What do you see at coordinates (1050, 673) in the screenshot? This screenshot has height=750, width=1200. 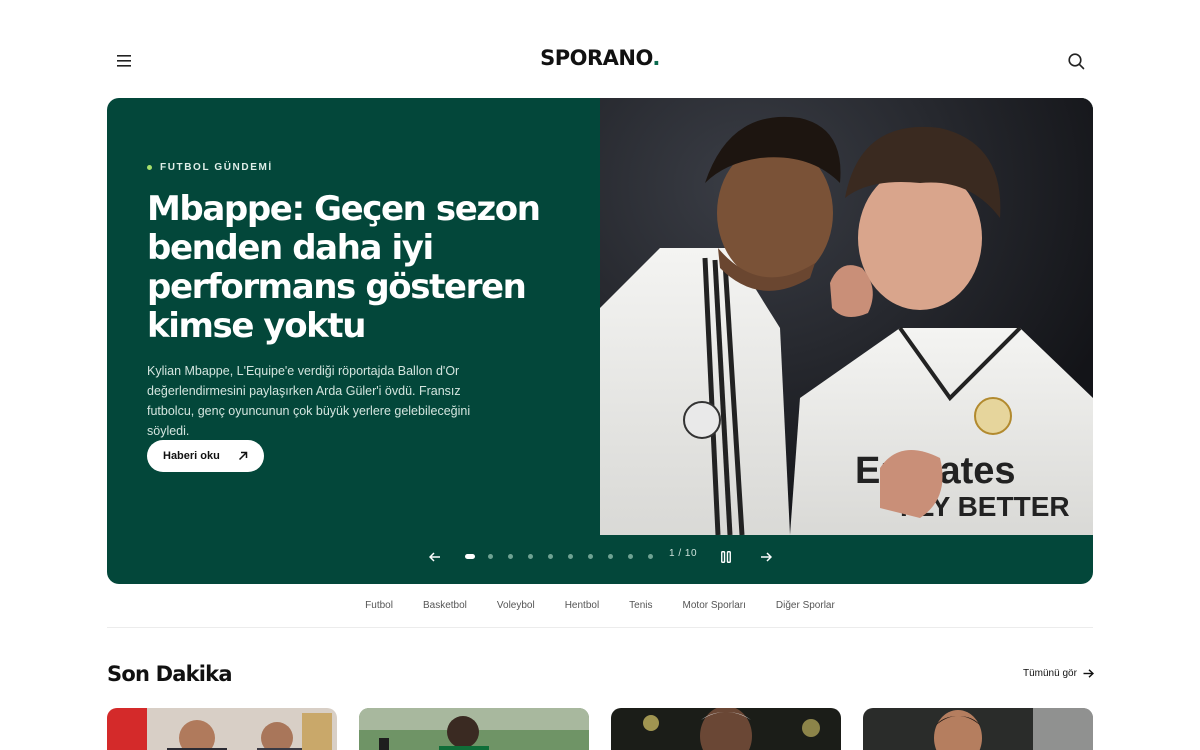 I see `see-all-label: Tümünü gör` at bounding box center [1050, 673].